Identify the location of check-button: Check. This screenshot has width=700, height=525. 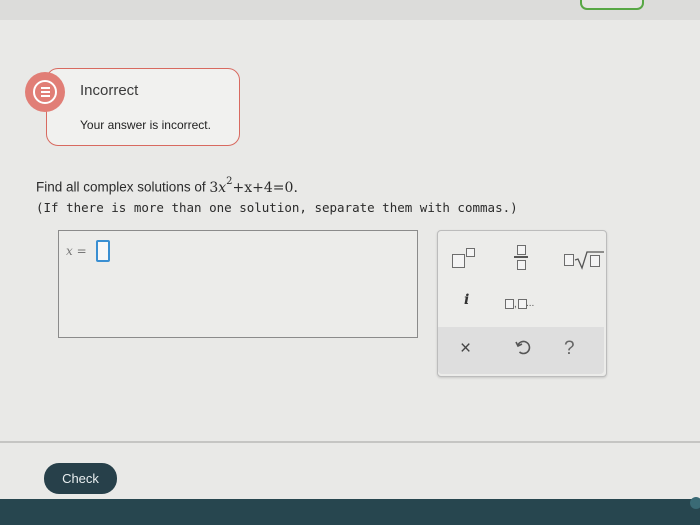
(80, 478).